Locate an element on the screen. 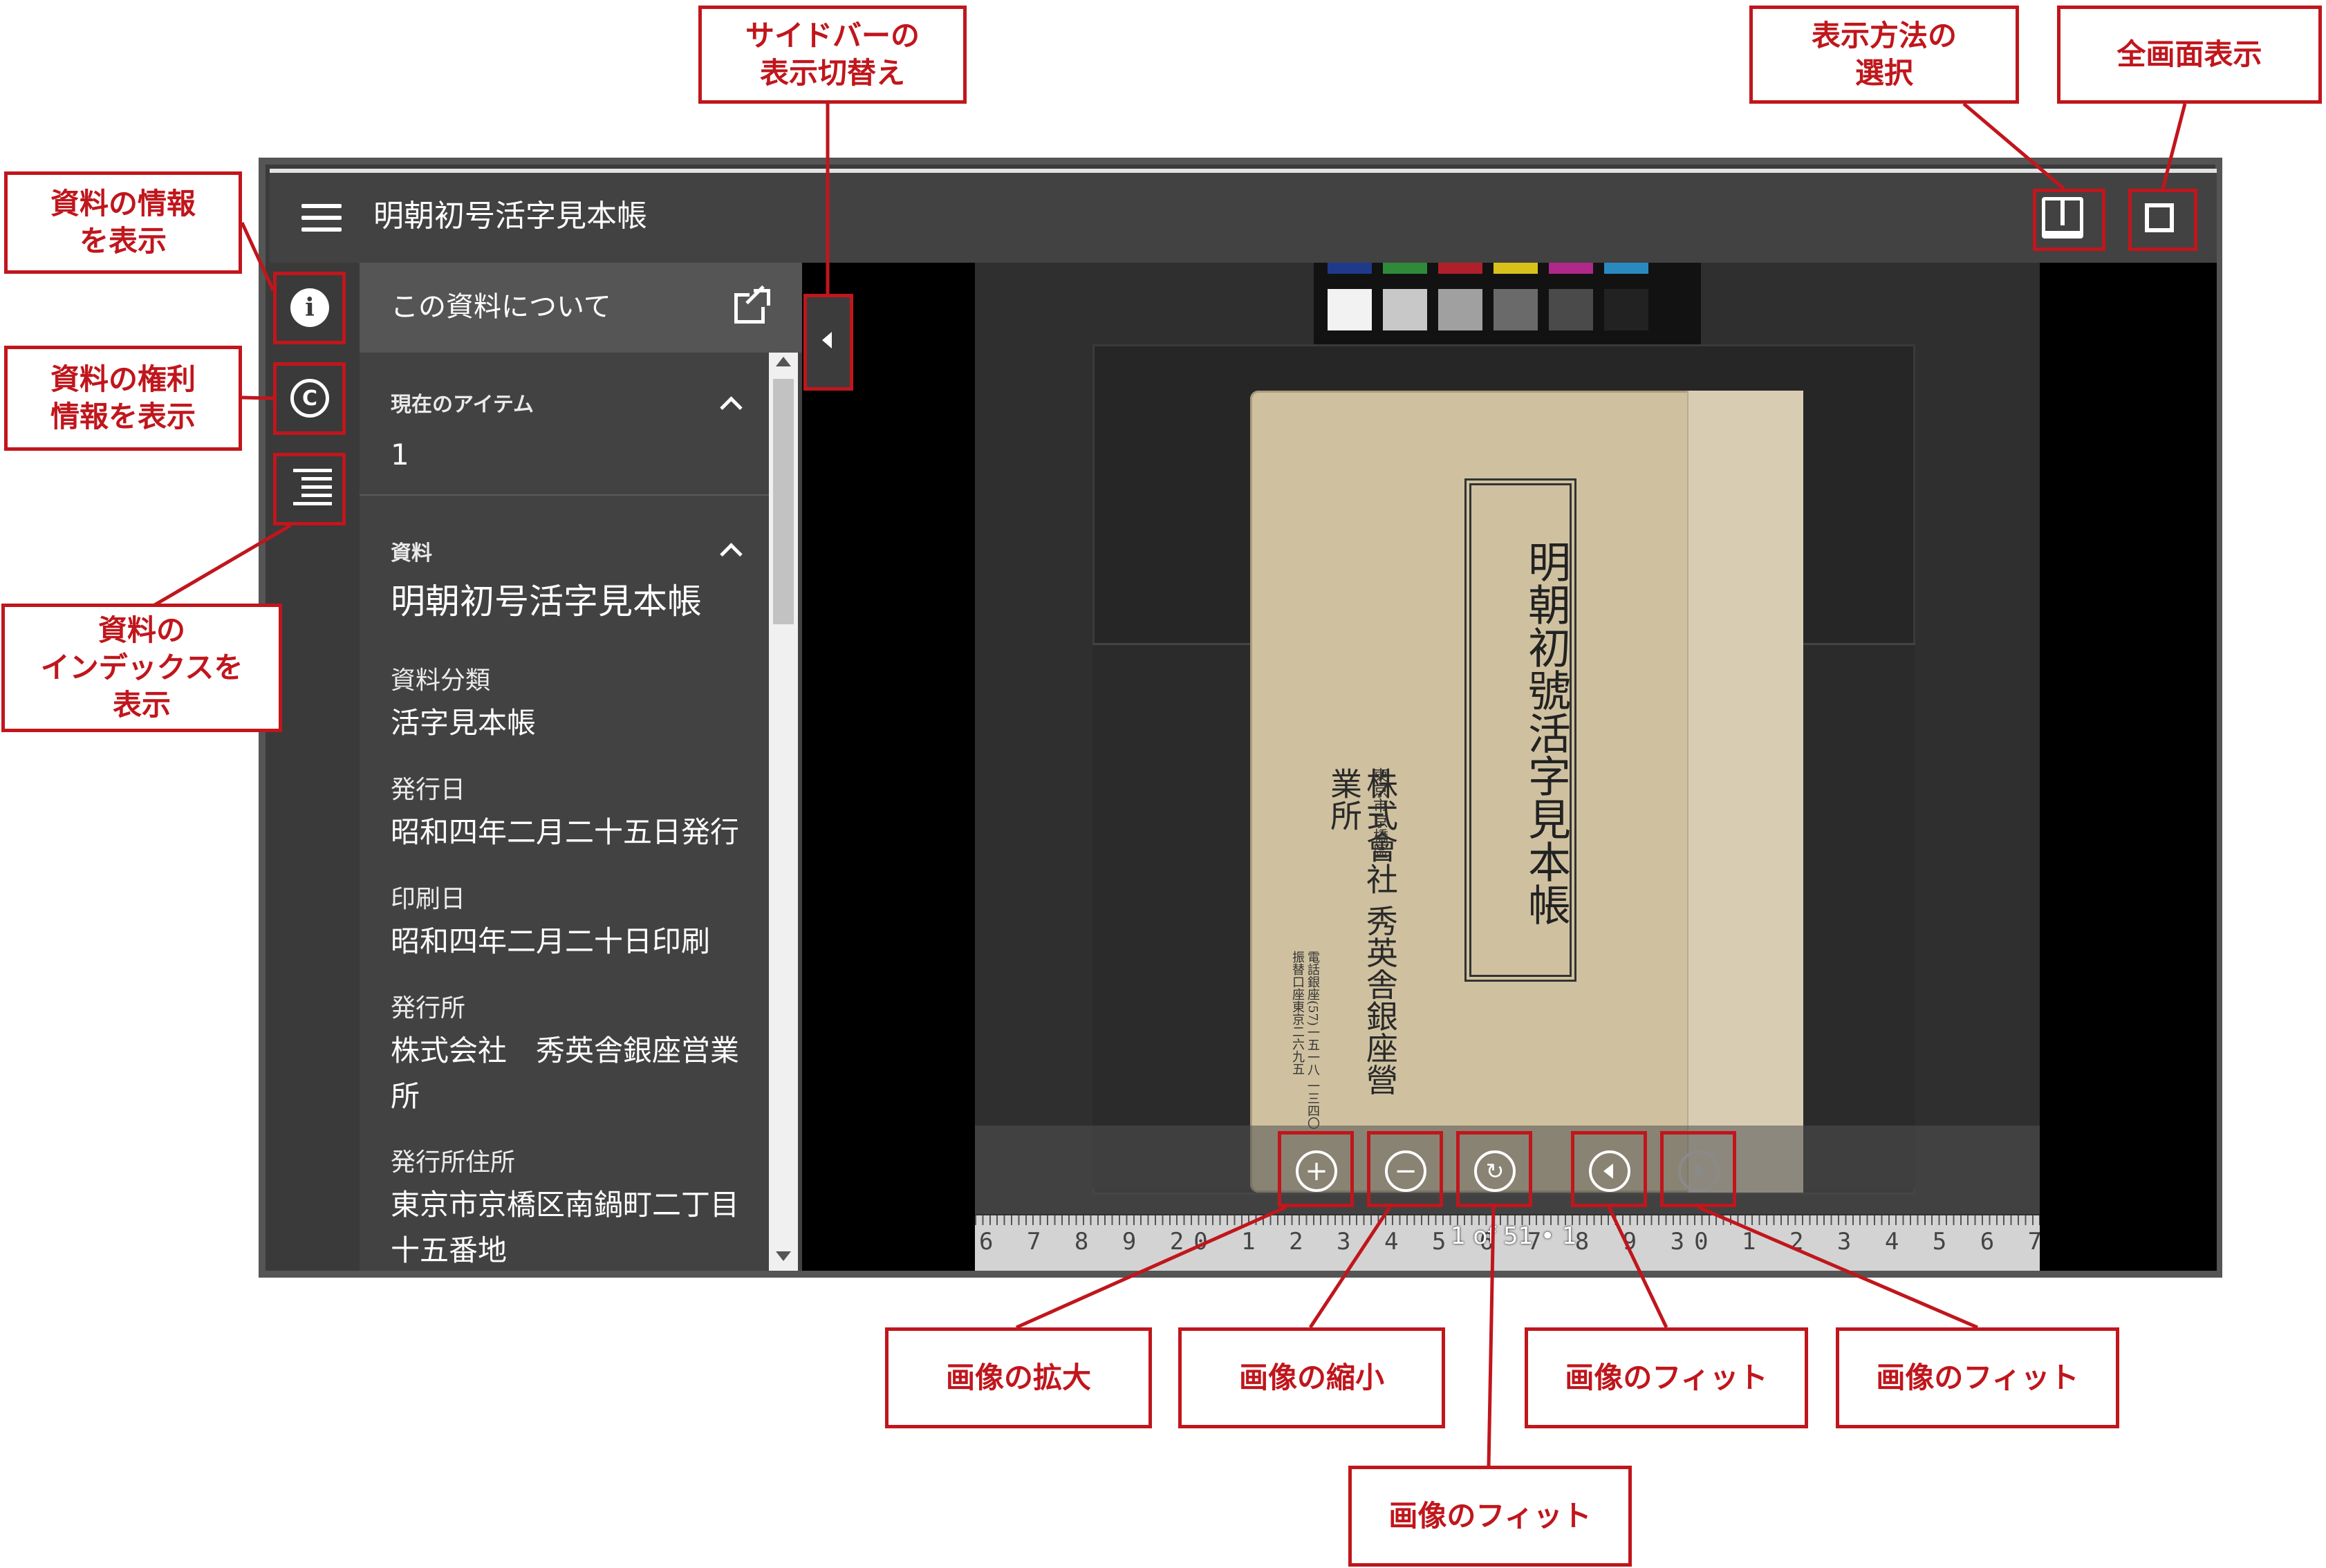 The image size is (2326, 1568). callout-rights: 資料の権利 情報を表示 is located at coordinates (123, 398).